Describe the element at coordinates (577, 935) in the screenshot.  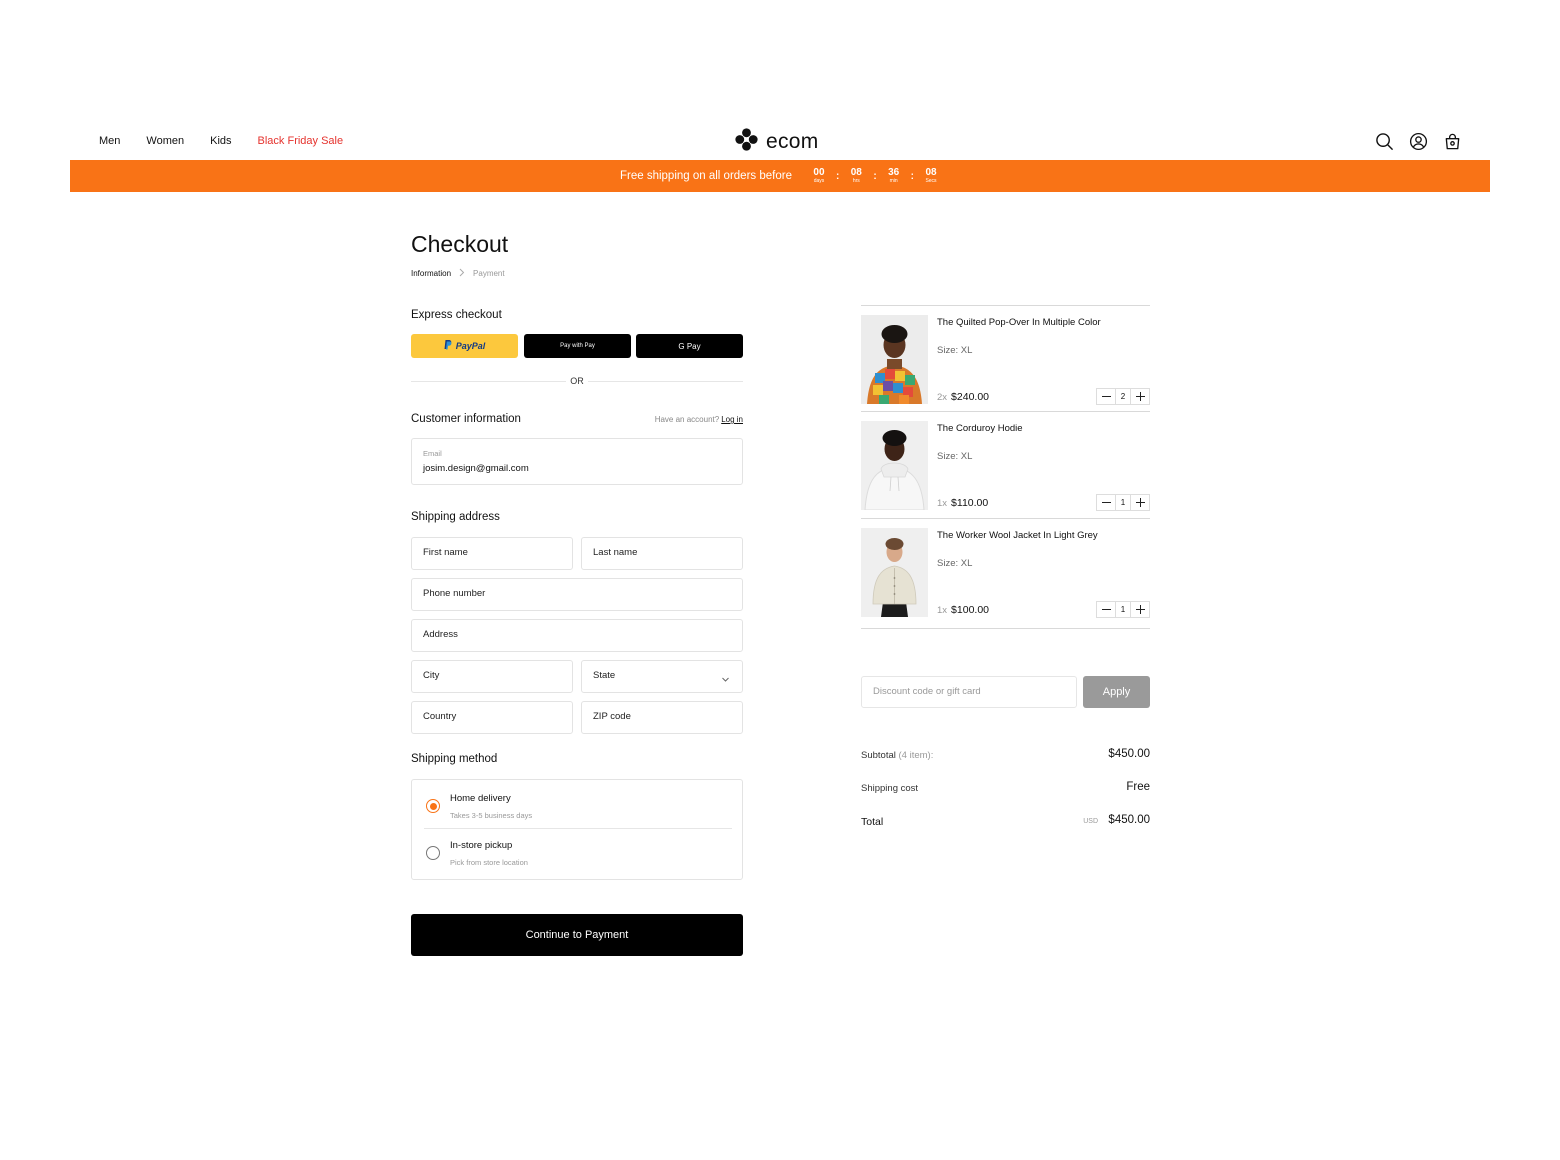
I see `continue-to-payment-button: Continue to Payment` at that location.